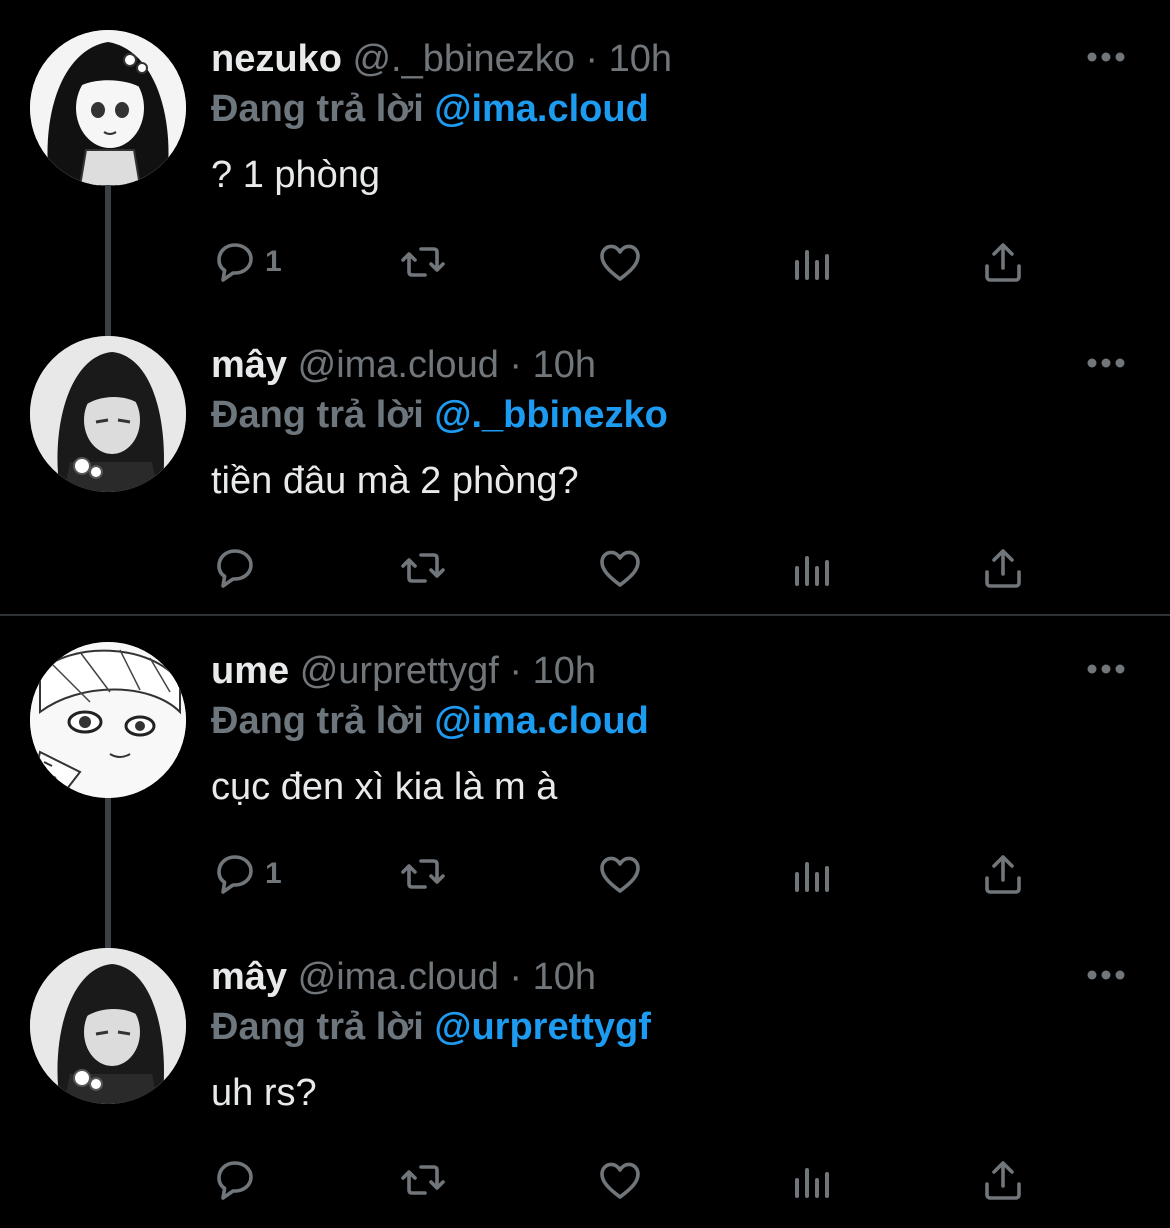 The height and width of the screenshot is (1228, 1170). What do you see at coordinates (395, 481) in the screenshot?
I see `tweet-text: tiền đâu mà 2 phòng?` at bounding box center [395, 481].